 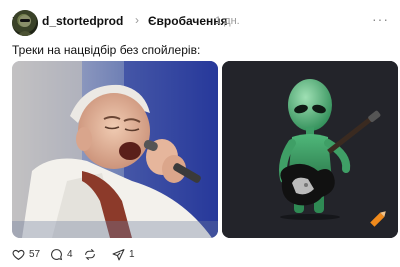 I want to click on comment-button: 4, so click(x=61, y=254).